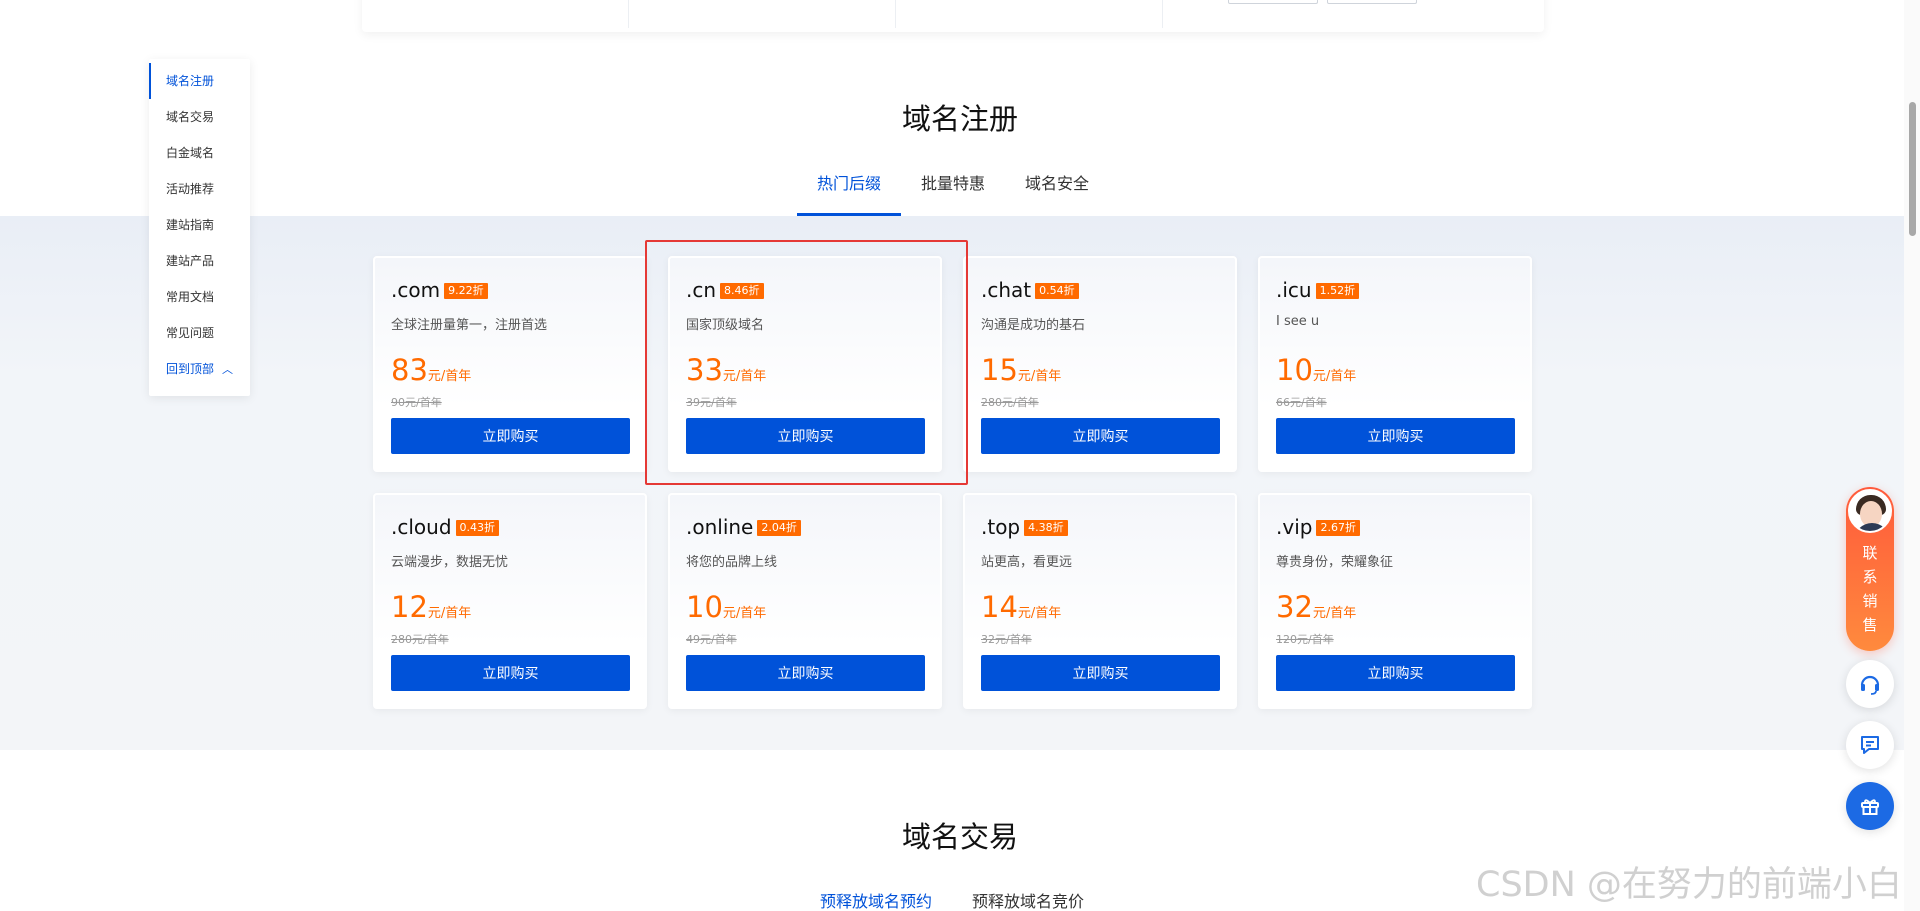 Image resolution: width=1920 pixels, height=911 pixels. I want to click on scrollbar-thumb, so click(1912, 169).